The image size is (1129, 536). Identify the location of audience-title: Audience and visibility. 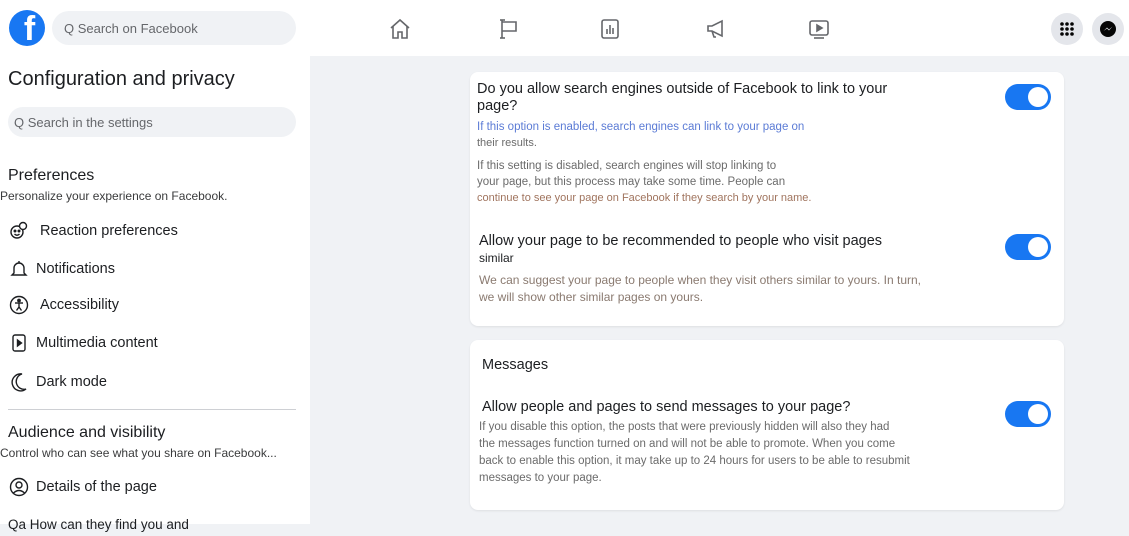
(87, 432).